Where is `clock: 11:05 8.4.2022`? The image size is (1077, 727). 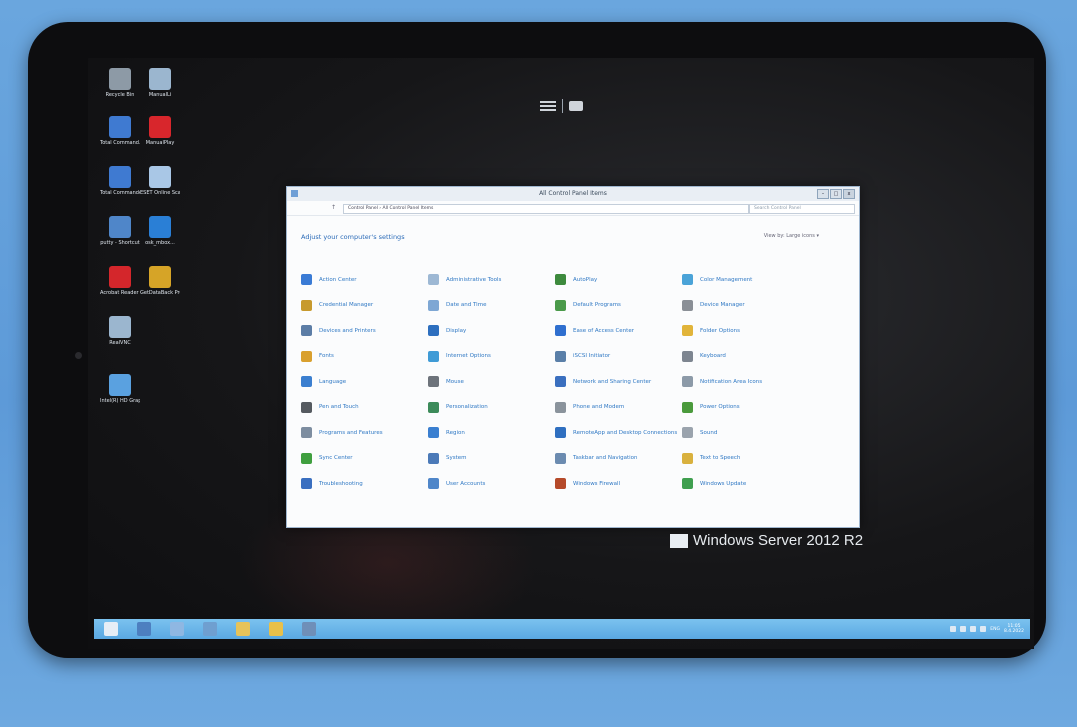 clock: 11:05 8.4.2022 is located at coordinates (1014, 629).